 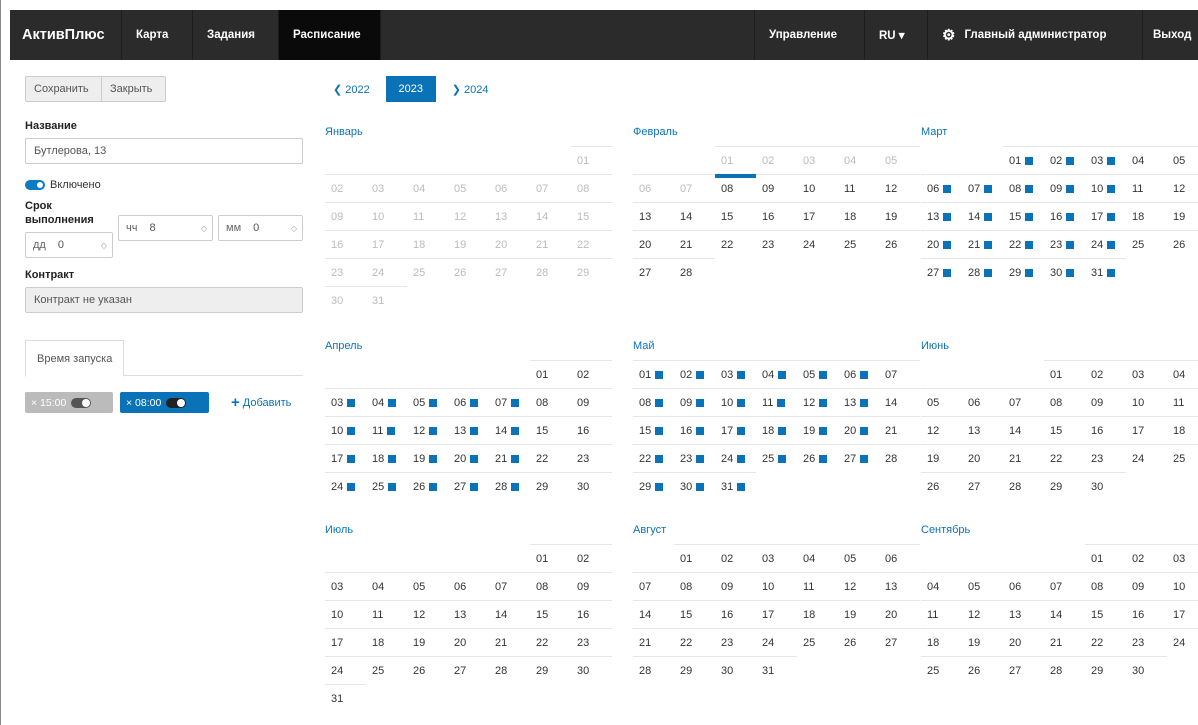 I want to click on contract-field: Контракт не указан, so click(x=164, y=300).